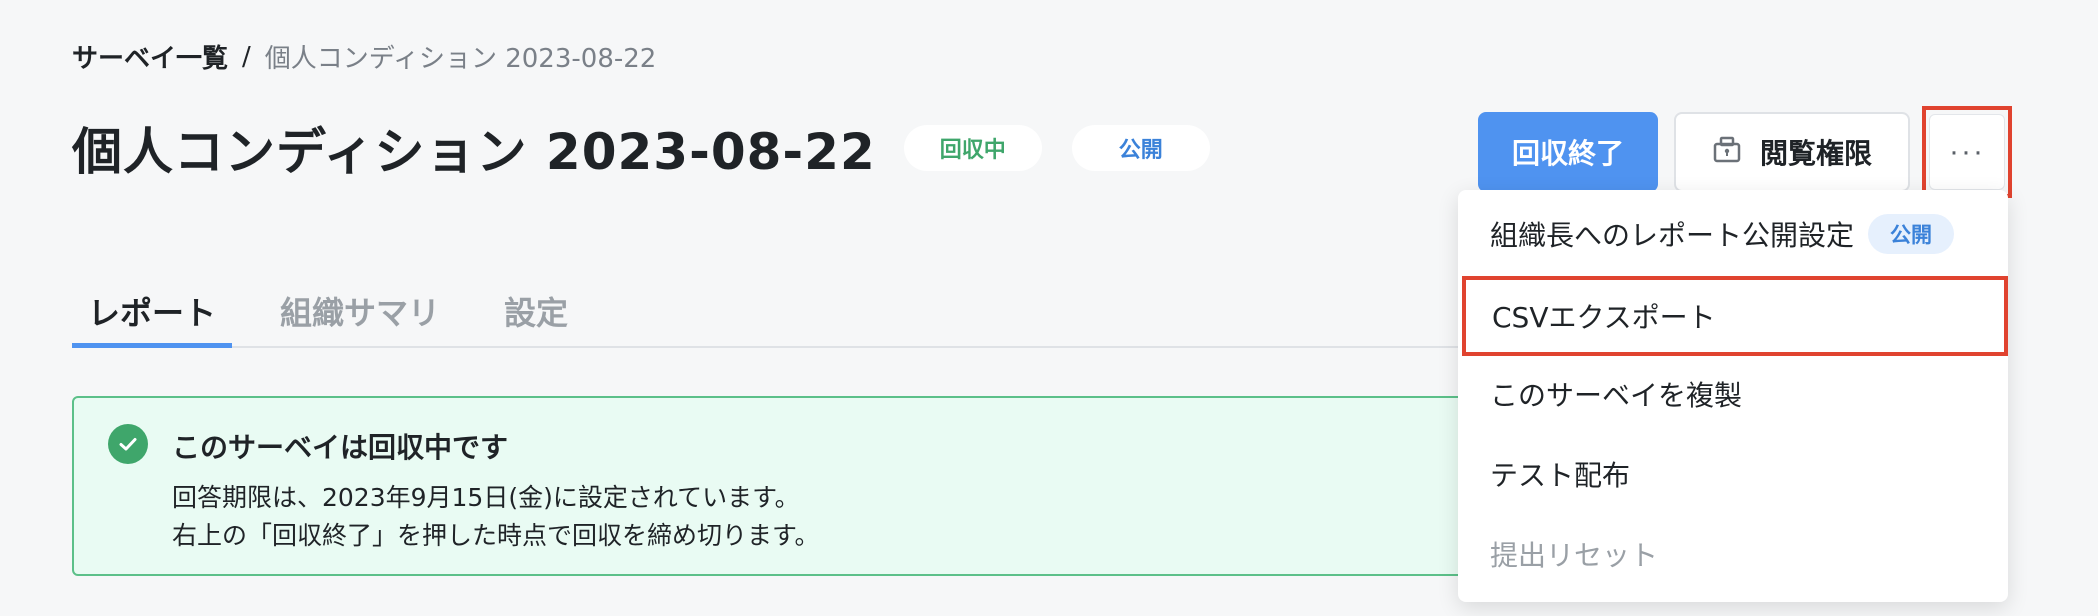  I want to click on menu-item-reset-submissions: 提出リセット, so click(1733, 554).